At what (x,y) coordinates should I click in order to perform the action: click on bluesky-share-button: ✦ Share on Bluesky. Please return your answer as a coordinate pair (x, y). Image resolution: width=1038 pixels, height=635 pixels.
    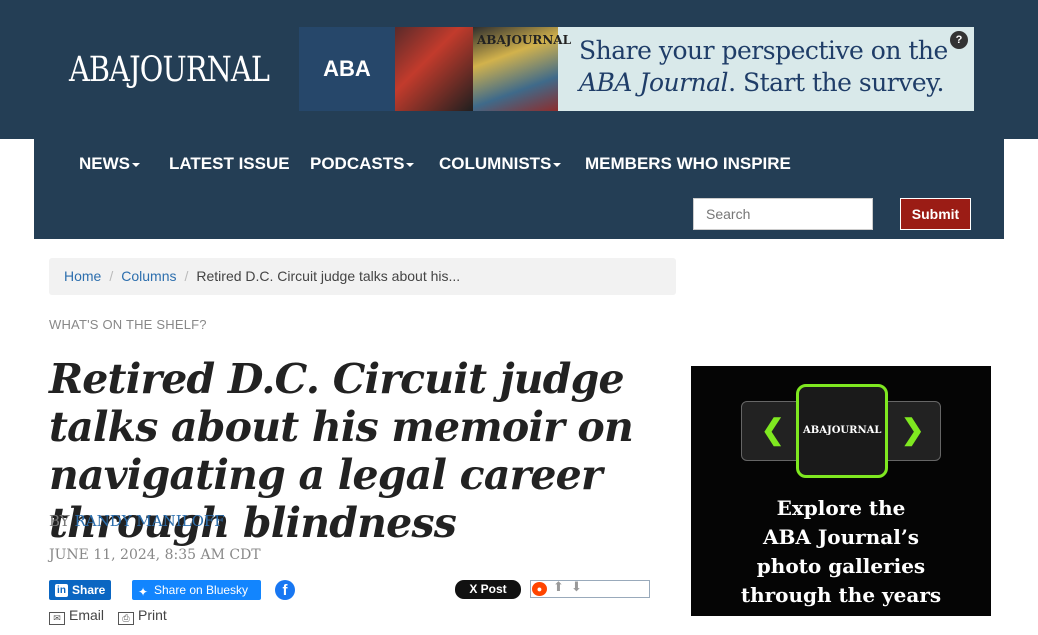
    Looking at the image, I should click on (196, 590).